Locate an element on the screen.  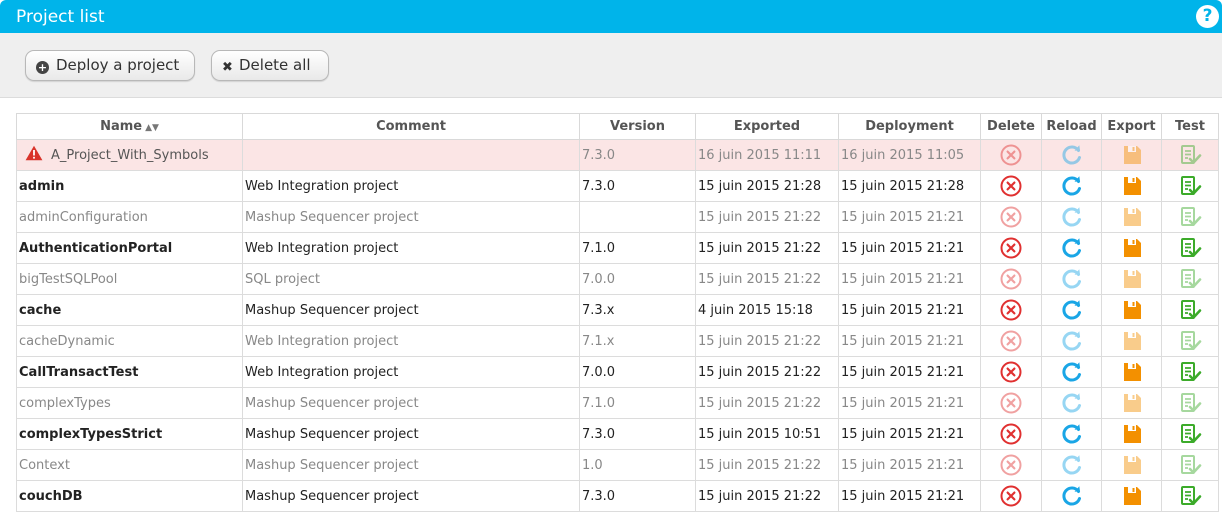
column-header-exported: Exported is located at coordinates (767, 126).